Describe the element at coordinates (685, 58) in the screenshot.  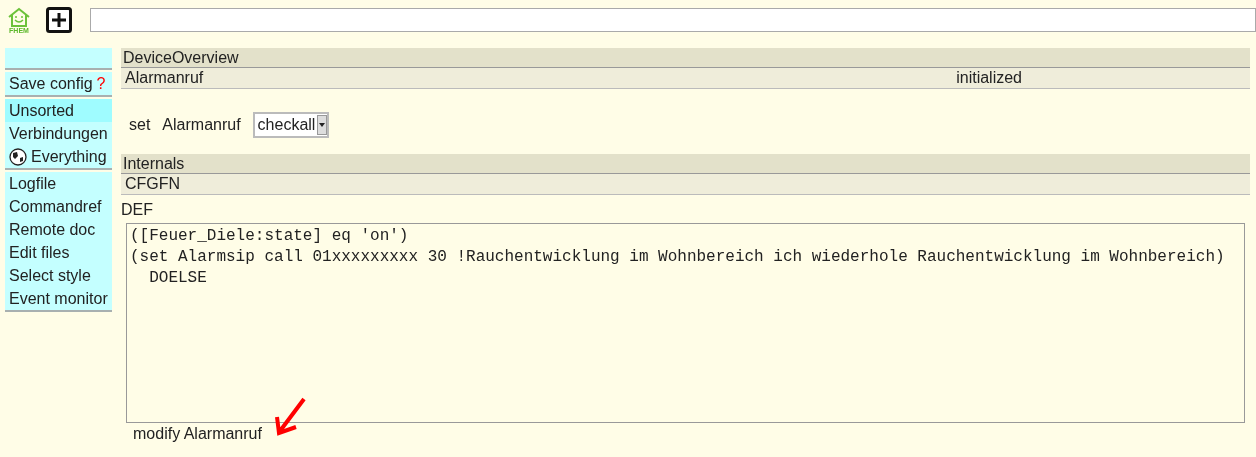
I see `section-header: DeviceOverview` at that location.